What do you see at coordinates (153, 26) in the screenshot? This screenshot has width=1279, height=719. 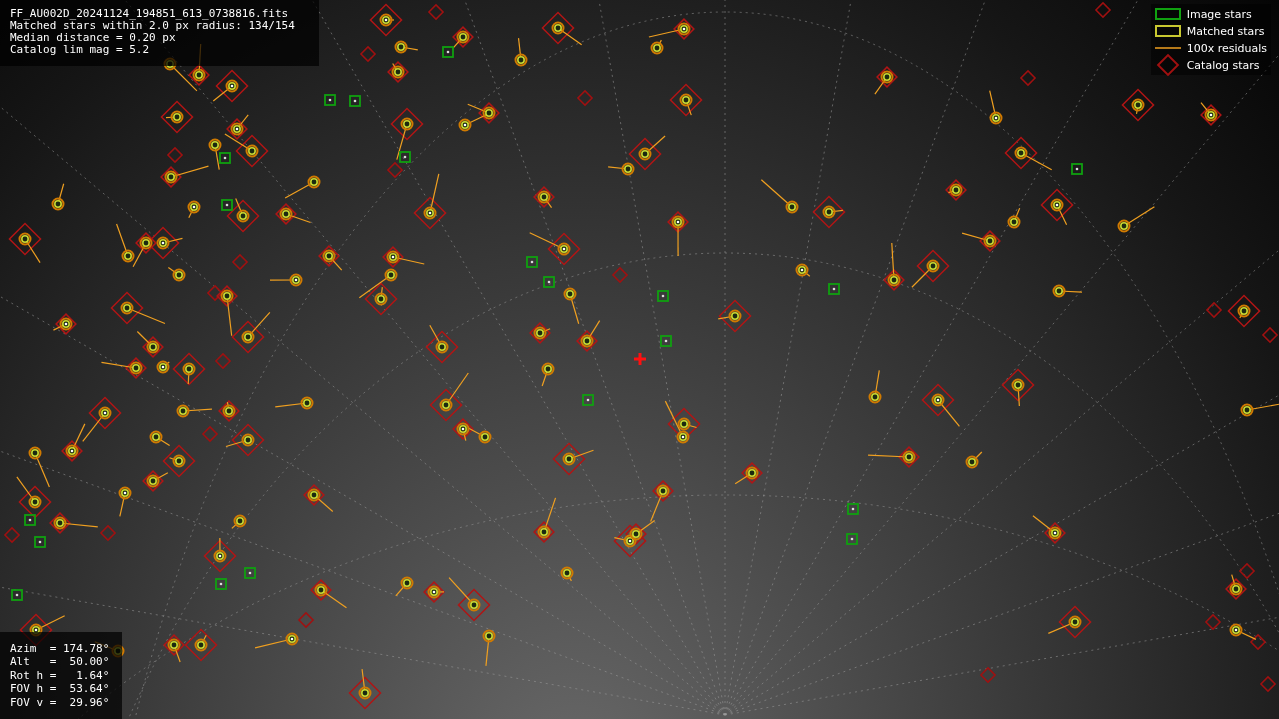 I see `info-text: Matched stars within 2.0 px radius: 134/154` at bounding box center [153, 26].